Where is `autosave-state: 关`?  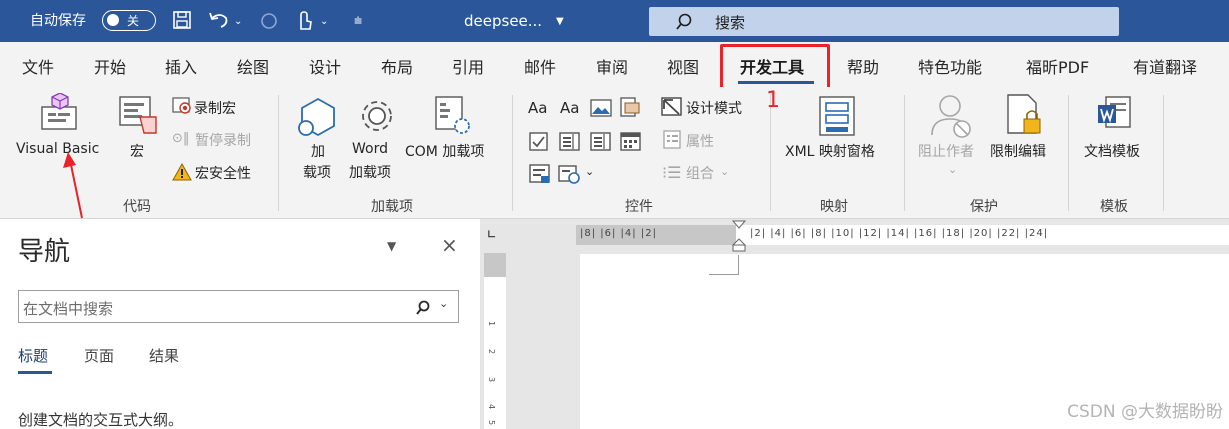
autosave-state: 关 is located at coordinates (133, 21).